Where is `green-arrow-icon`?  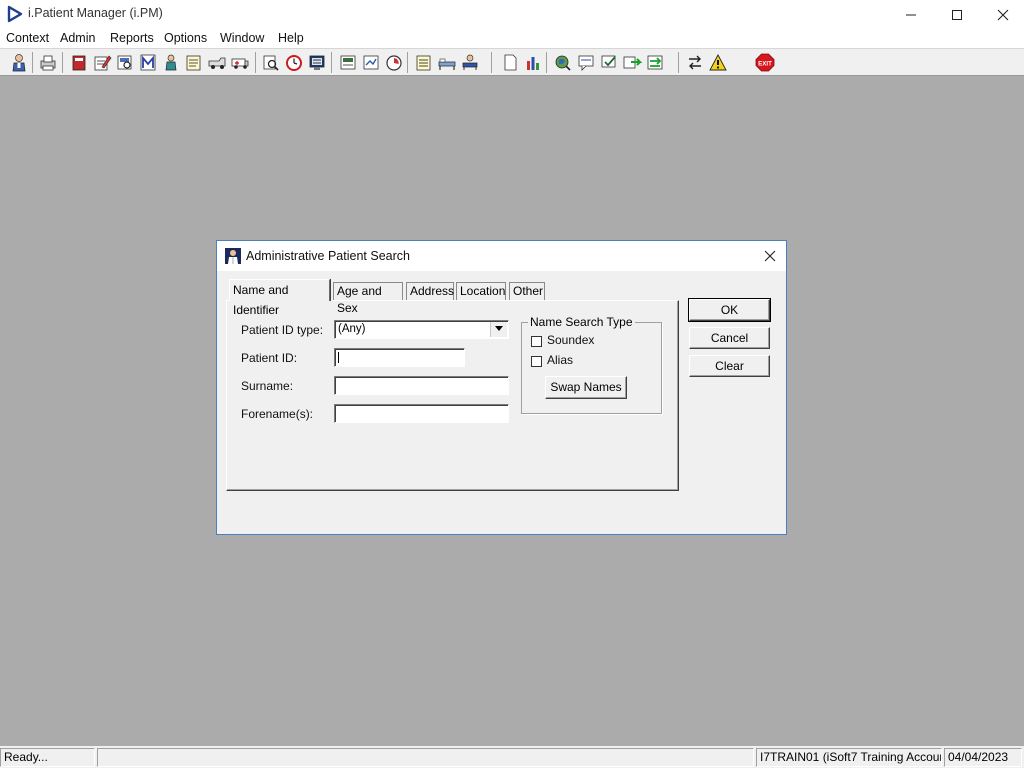
green-arrow-icon is located at coordinates (633, 62).